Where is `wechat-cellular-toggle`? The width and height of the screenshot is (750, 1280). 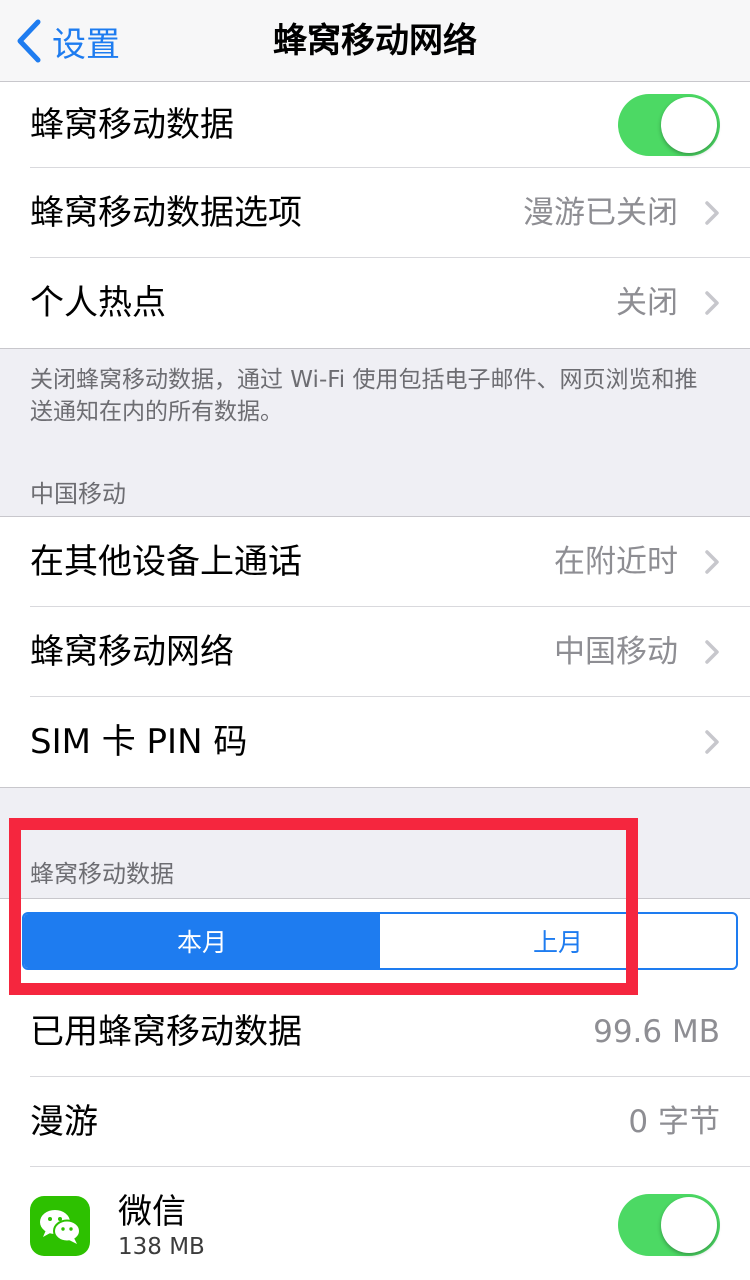
wechat-cellular-toggle is located at coordinates (669, 1225).